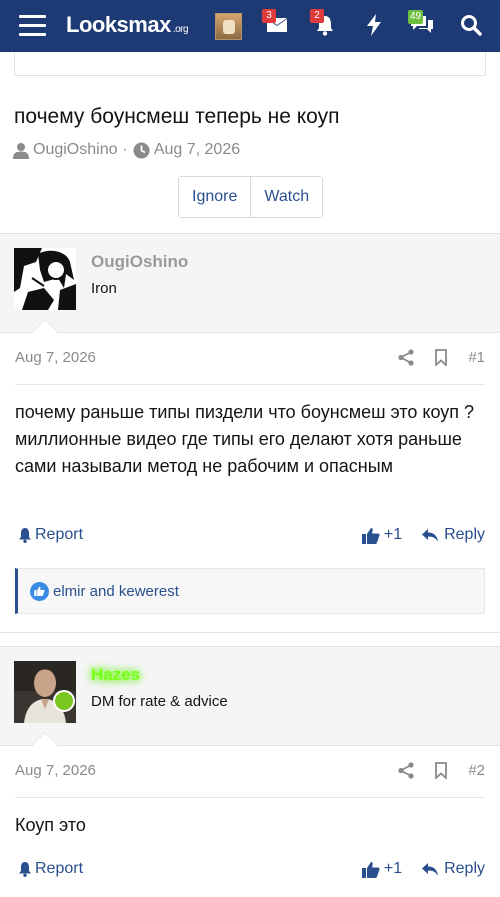 The height and width of the screenshot is (897, 500). Describe the element at coordinates (286, 197) in the screenshot. I see `watch-button: Watch` at that location.